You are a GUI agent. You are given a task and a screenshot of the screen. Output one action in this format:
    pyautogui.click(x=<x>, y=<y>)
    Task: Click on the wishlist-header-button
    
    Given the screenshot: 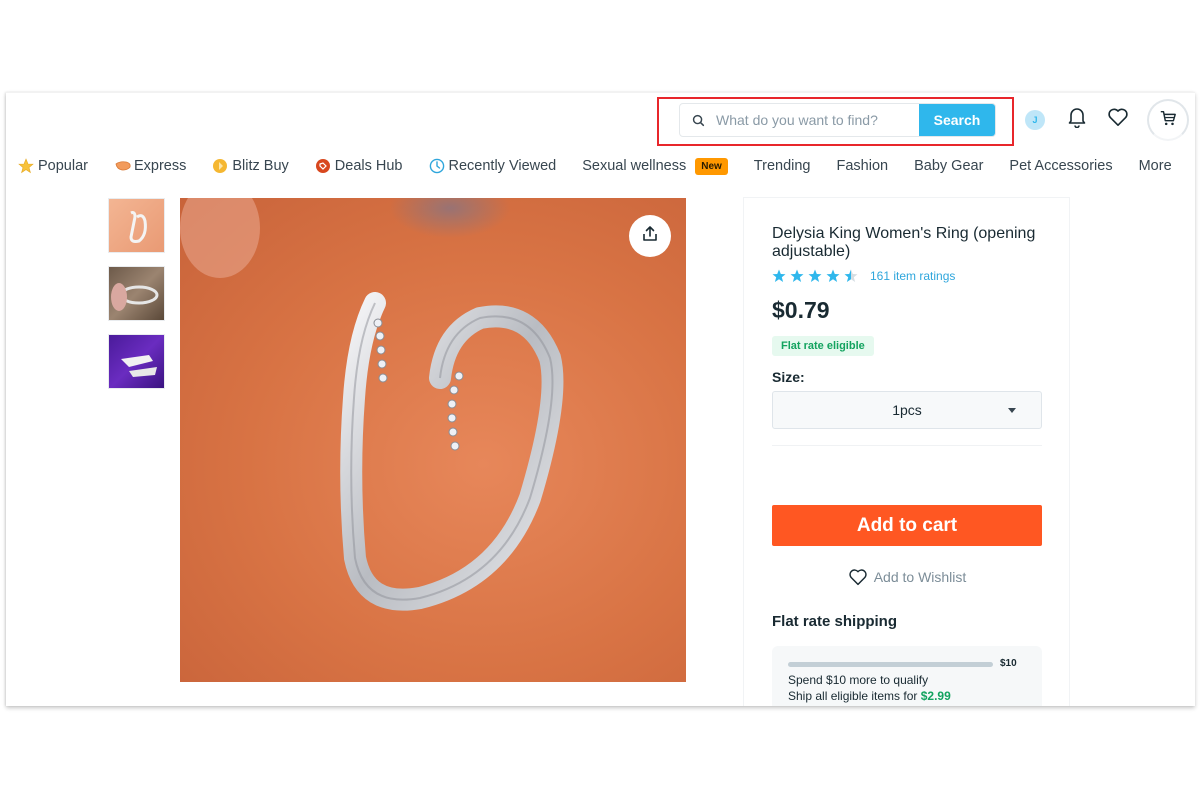 What is the action you would take?
    pyautogui.click(x=1118, y=119)
    